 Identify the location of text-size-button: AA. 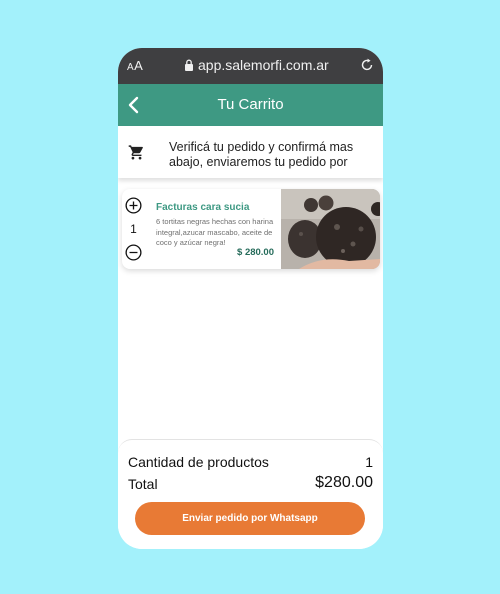
(135, 65).